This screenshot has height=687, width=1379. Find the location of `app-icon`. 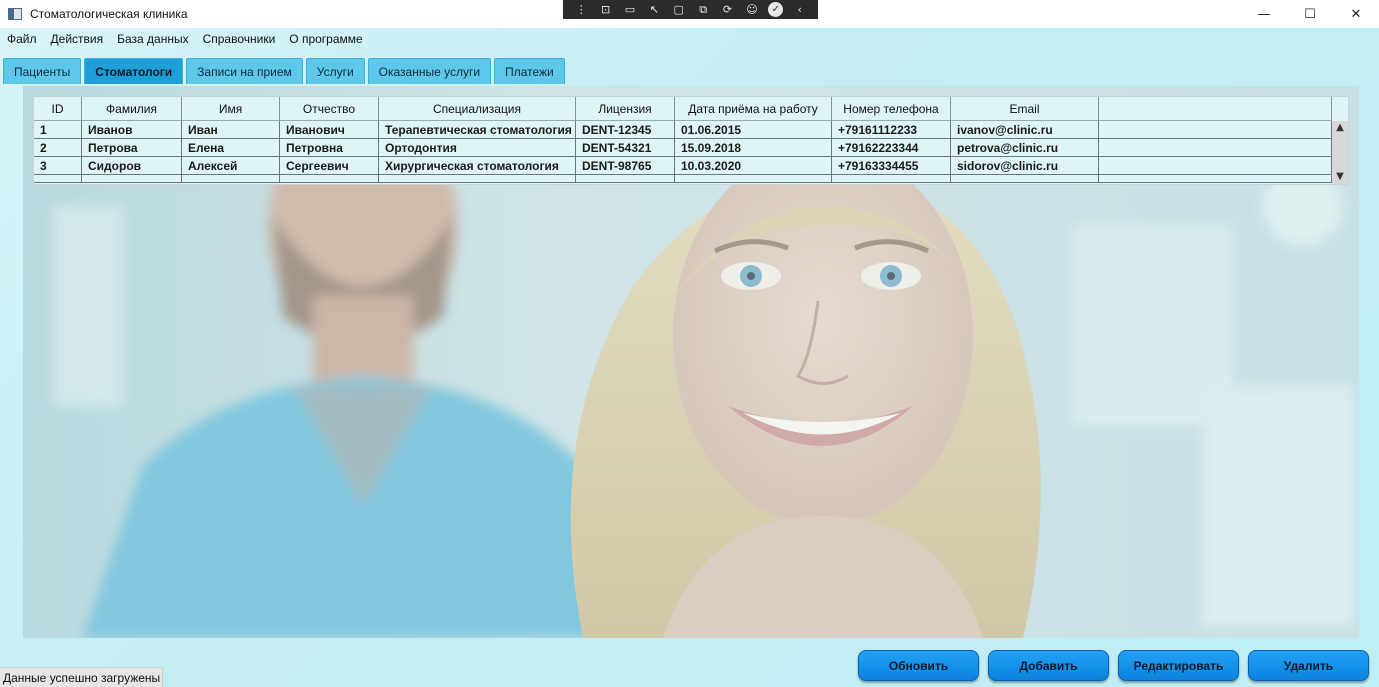

app-icon is located at coordinates (15, 14).